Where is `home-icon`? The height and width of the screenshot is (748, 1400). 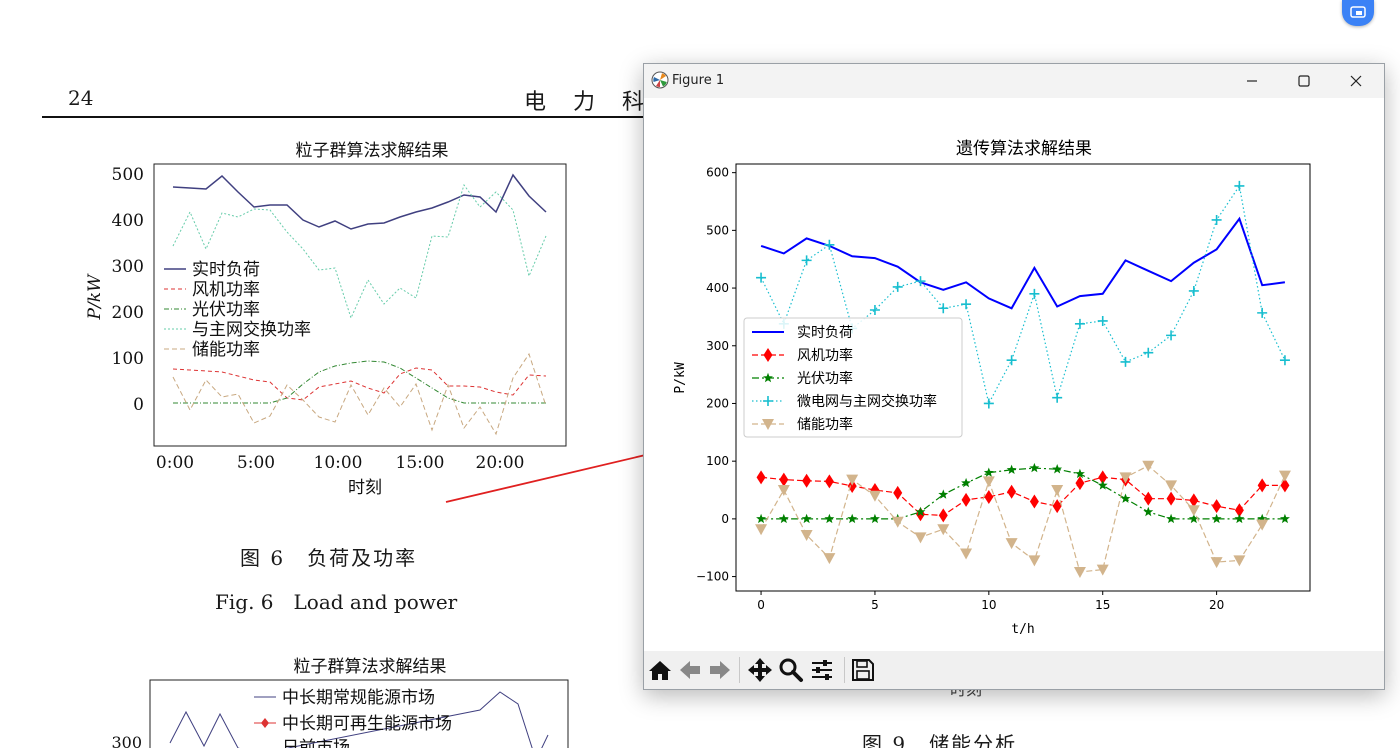
home-icon is located at coordinates (660, 670).